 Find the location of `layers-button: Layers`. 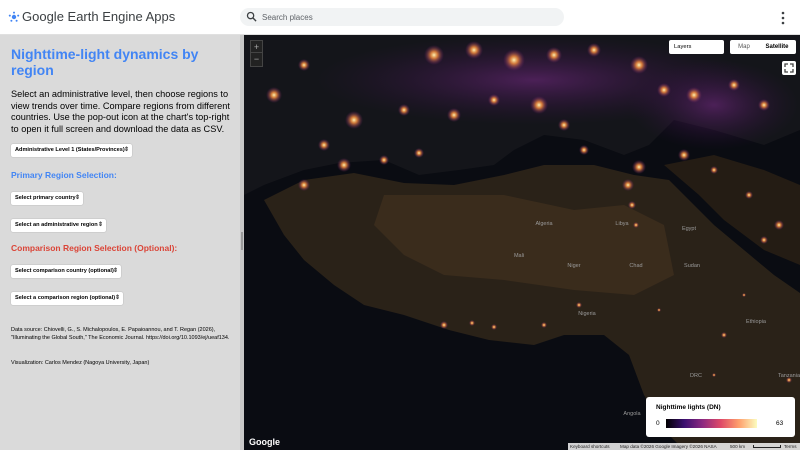

layers-button: Layers is located at coordinates (696, 47).